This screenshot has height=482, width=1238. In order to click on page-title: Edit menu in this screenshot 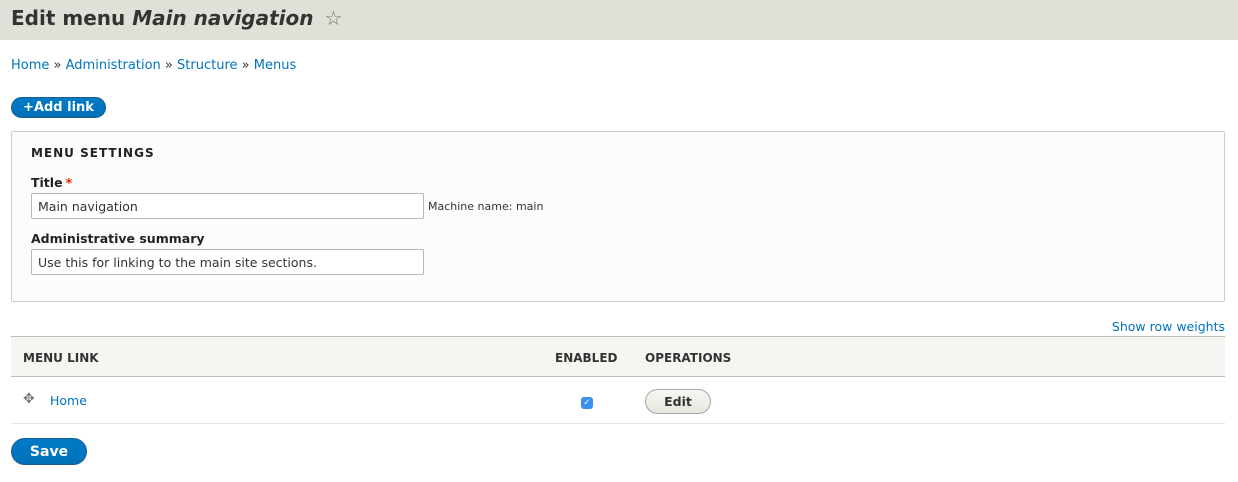, I will do `click(68, 18)`.